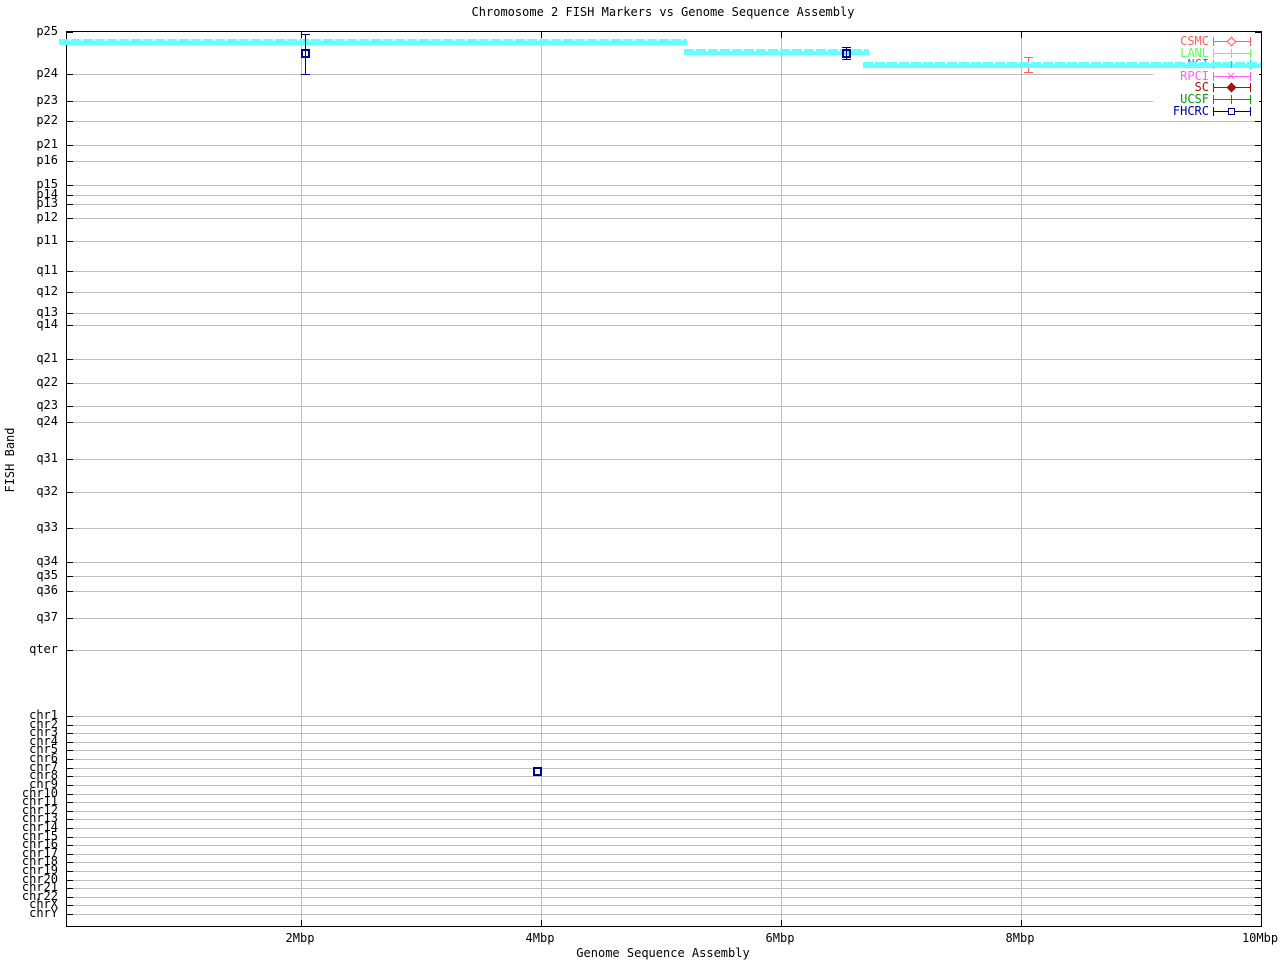 This screenshot has width=1280, height=960. I want to click on y-tick-label: p23, so click(47, 100).